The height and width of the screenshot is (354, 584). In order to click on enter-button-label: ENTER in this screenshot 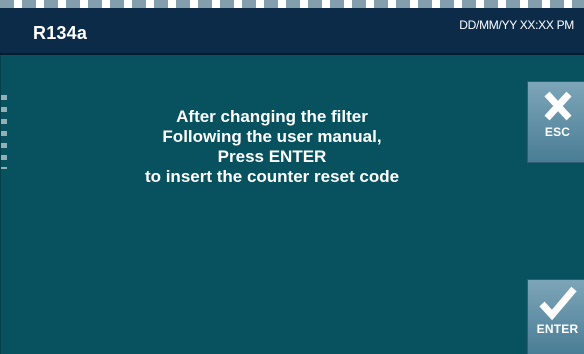, I will do `click(557, 329)`.